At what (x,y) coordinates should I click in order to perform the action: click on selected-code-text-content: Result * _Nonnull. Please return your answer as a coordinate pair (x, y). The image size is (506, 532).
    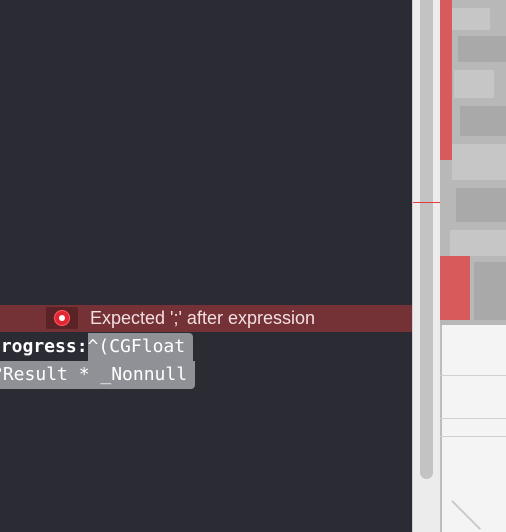
    Looking at the image, I should click on (95, 374).